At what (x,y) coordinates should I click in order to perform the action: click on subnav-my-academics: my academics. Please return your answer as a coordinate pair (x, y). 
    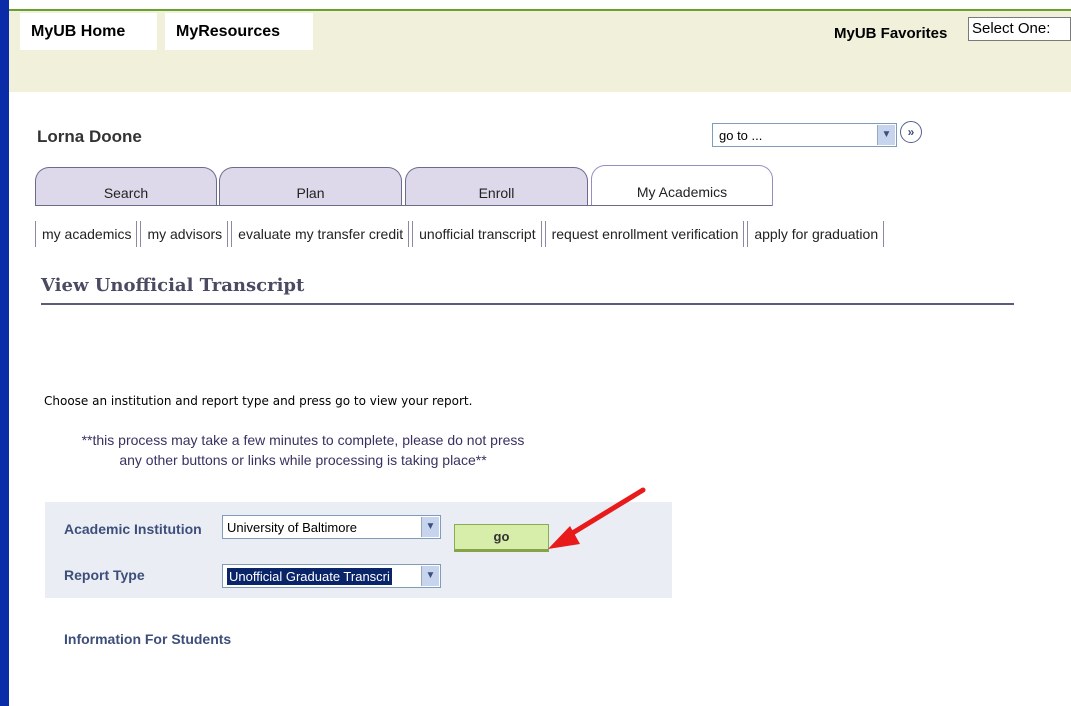
    Looking at the image, I should click on (86, 234).